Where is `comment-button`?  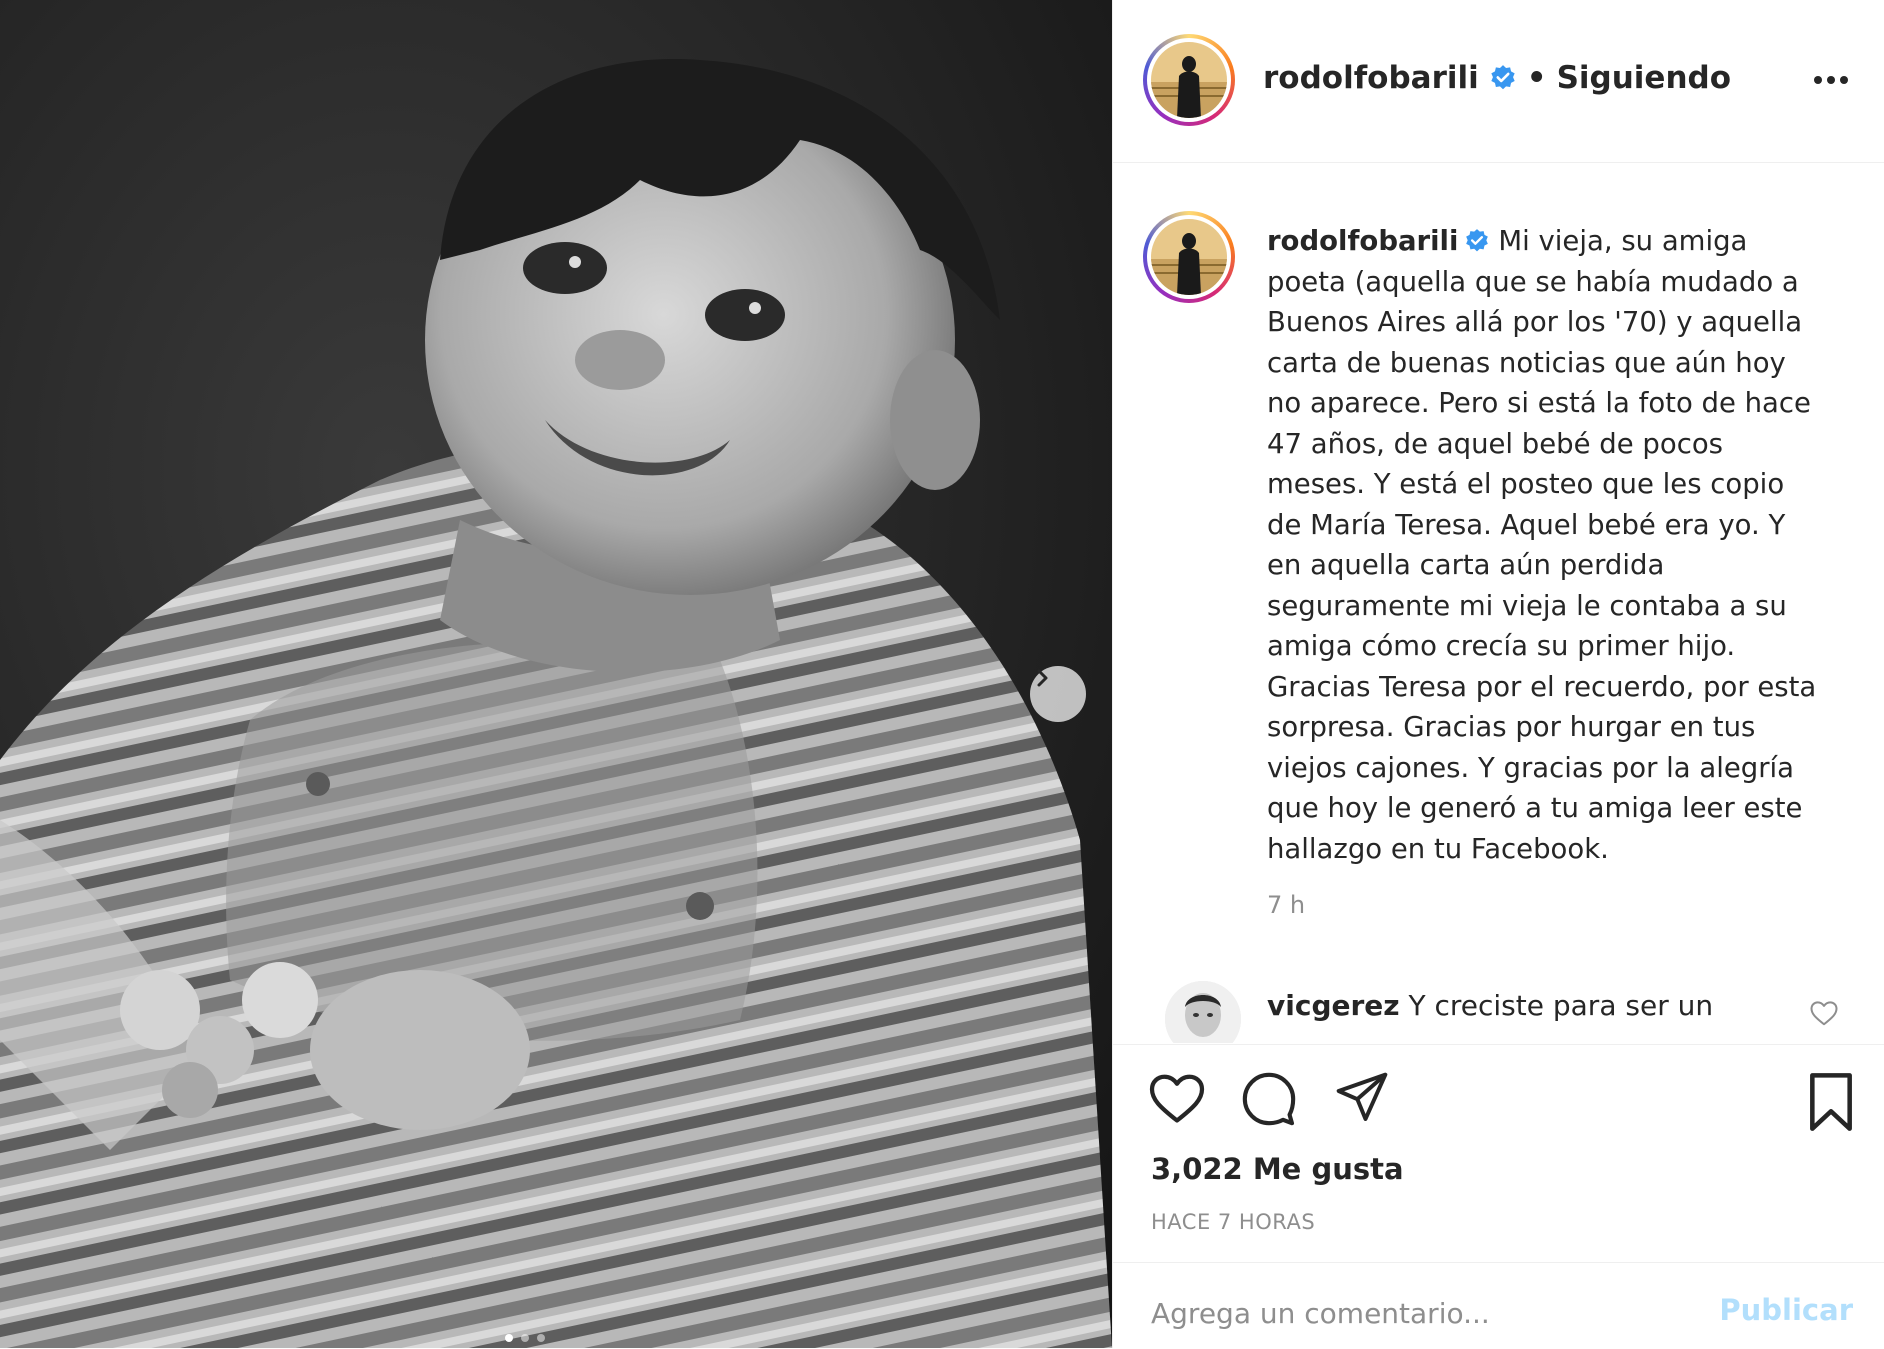 comment-button is located at coordinates (1269, 1099).